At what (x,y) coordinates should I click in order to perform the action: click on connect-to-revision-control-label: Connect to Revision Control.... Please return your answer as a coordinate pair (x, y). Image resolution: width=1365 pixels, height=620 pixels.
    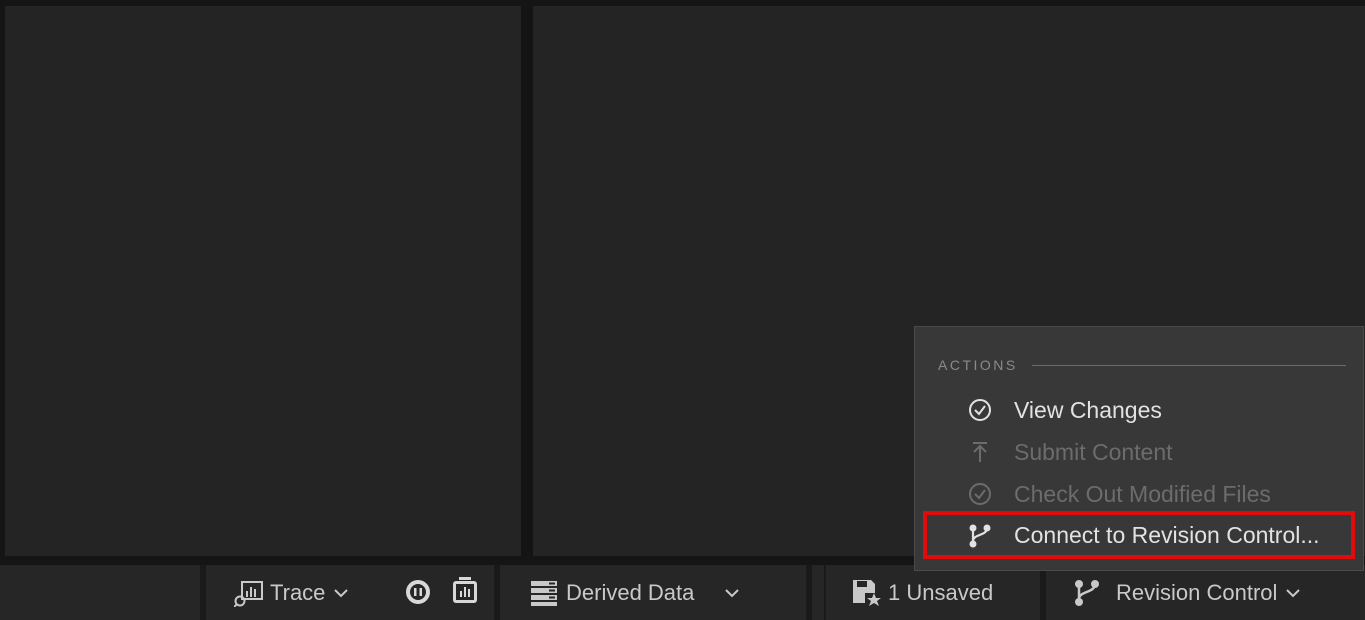
    Looking at the image, I should click on (1167, 534).